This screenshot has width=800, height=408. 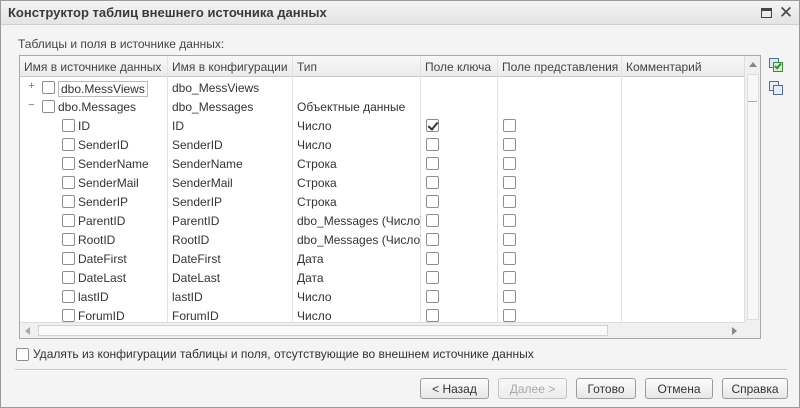 What do you see at coordinates (230, 106) in the screenshot?
I see `cell-config-name: dbo_Messages` at bounding box center [230, 106].